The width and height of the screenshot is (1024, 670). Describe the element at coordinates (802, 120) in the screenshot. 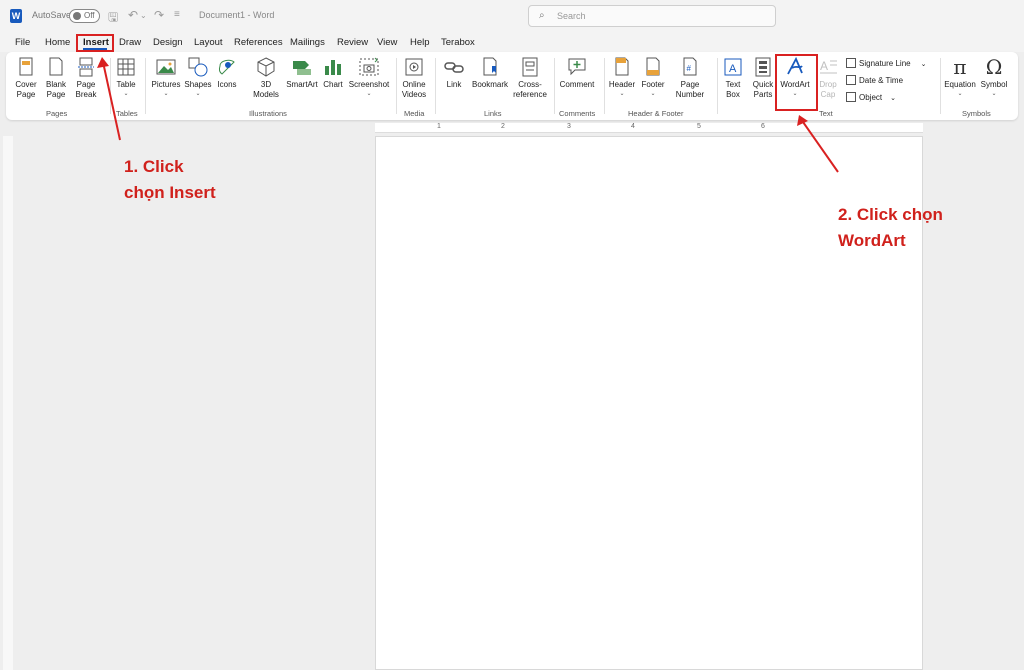

I see `arrowhead-wordart` at that location.